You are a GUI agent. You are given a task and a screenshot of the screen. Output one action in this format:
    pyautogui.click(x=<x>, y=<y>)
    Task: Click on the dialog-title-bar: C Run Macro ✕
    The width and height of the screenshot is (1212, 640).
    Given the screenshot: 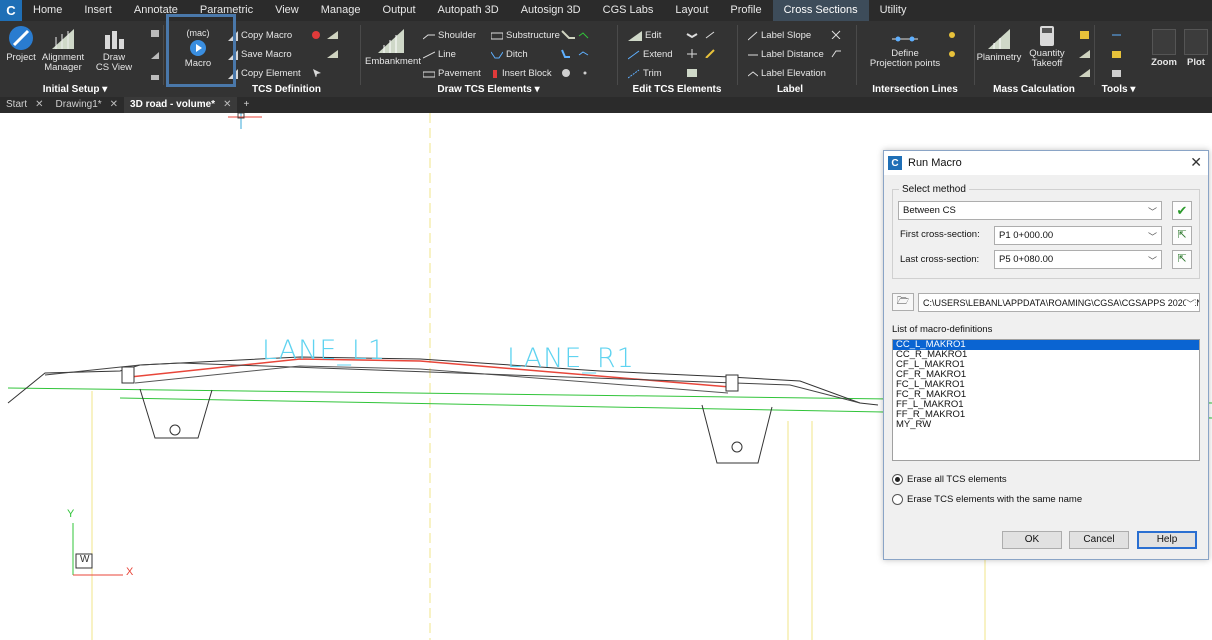 What is the action you would take?
    pyautogui.click(x=1046, y=163)
    